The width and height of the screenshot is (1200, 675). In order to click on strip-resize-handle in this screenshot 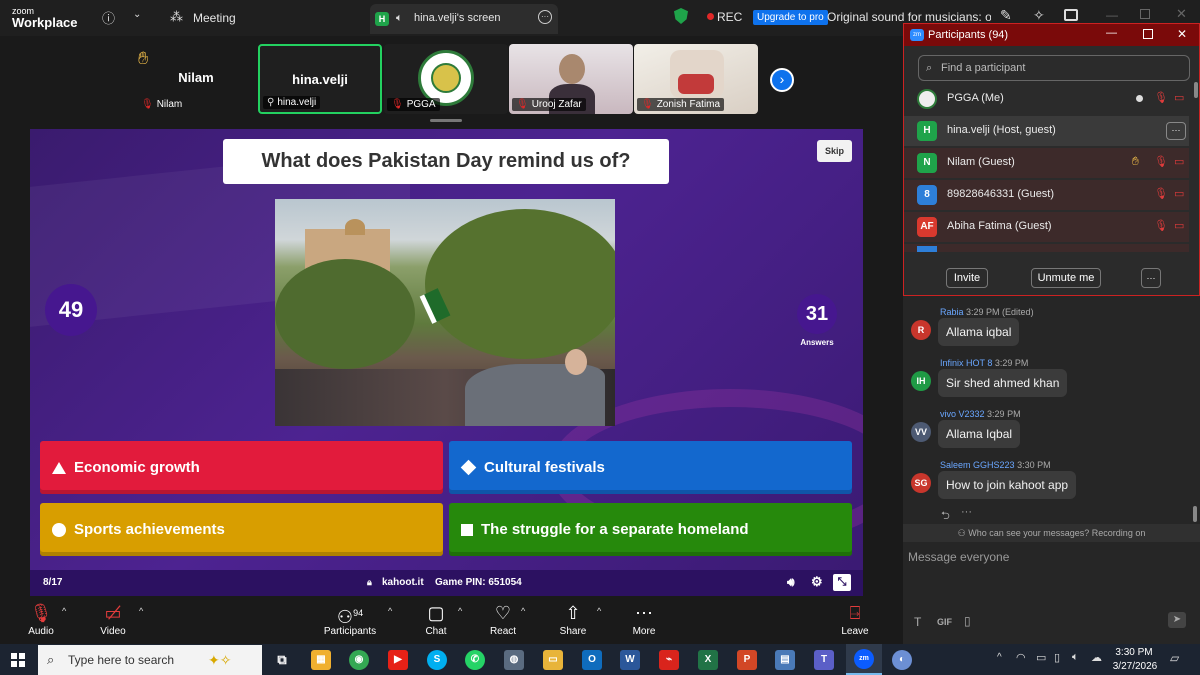, I will do `click(446, 120)`.